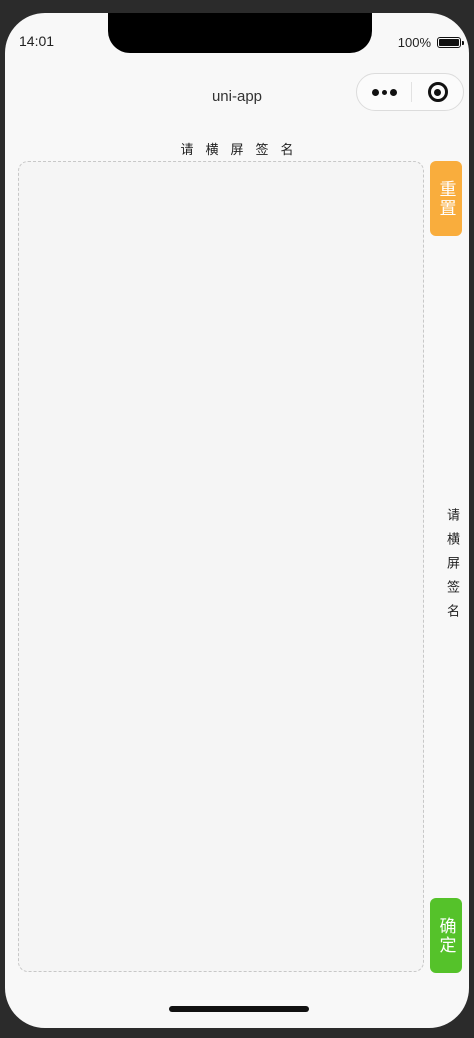  I want to click on home-indicator, so click(239, 1009).